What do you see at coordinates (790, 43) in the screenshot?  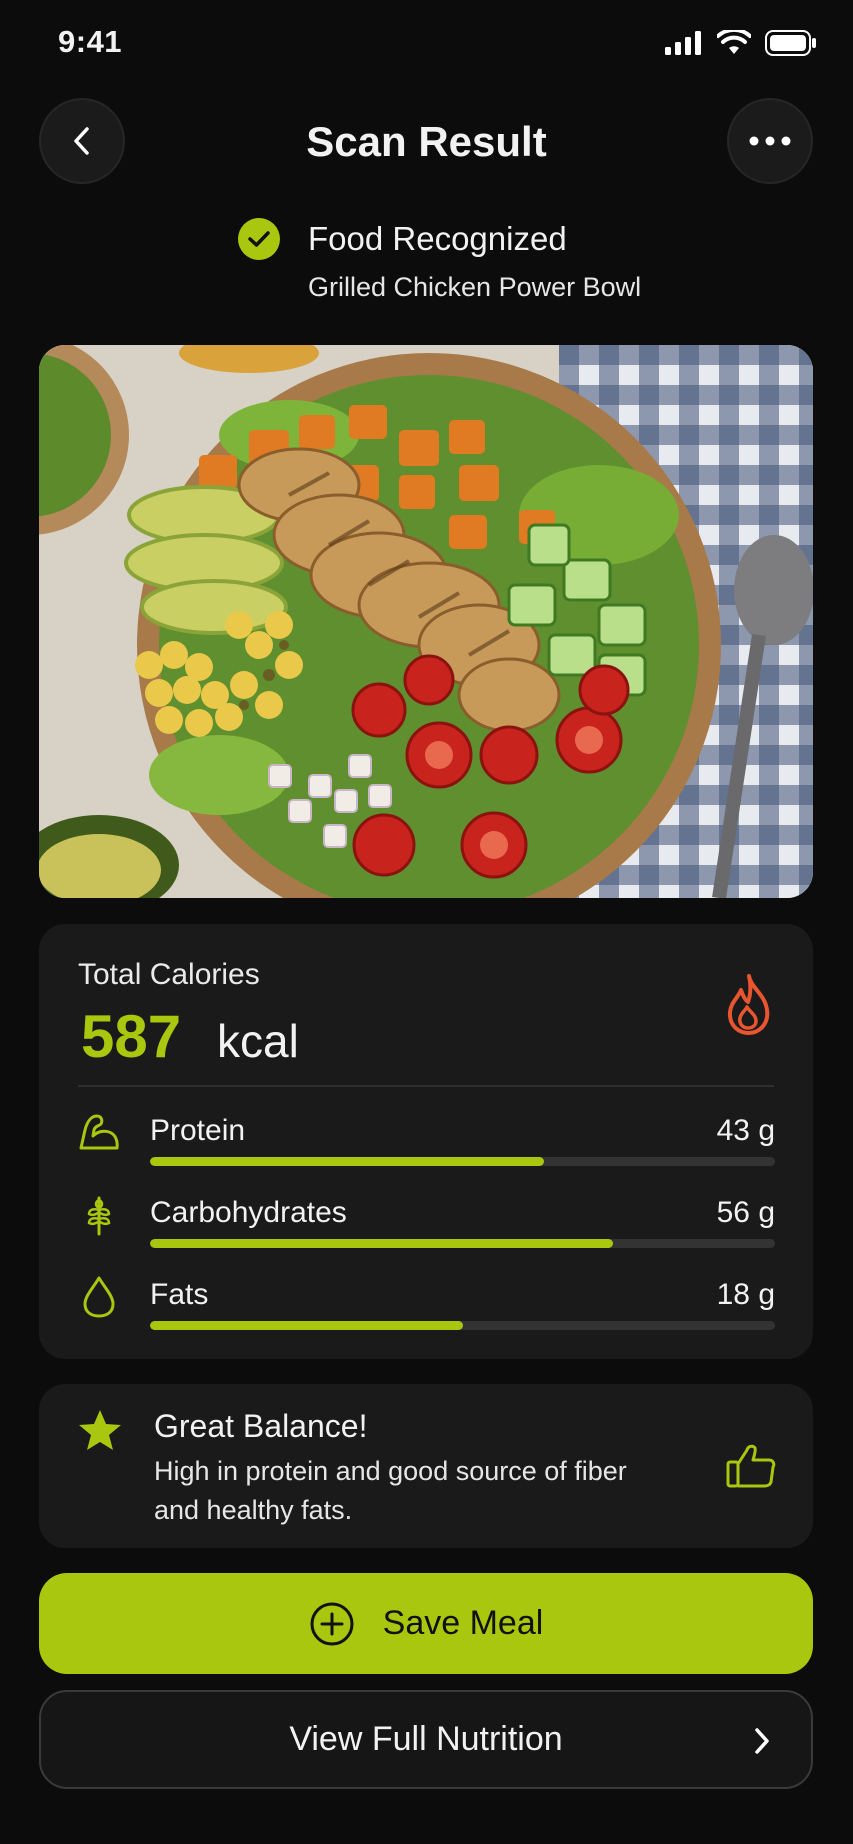 I see `battery-icon` at bounding box center [790, 43].